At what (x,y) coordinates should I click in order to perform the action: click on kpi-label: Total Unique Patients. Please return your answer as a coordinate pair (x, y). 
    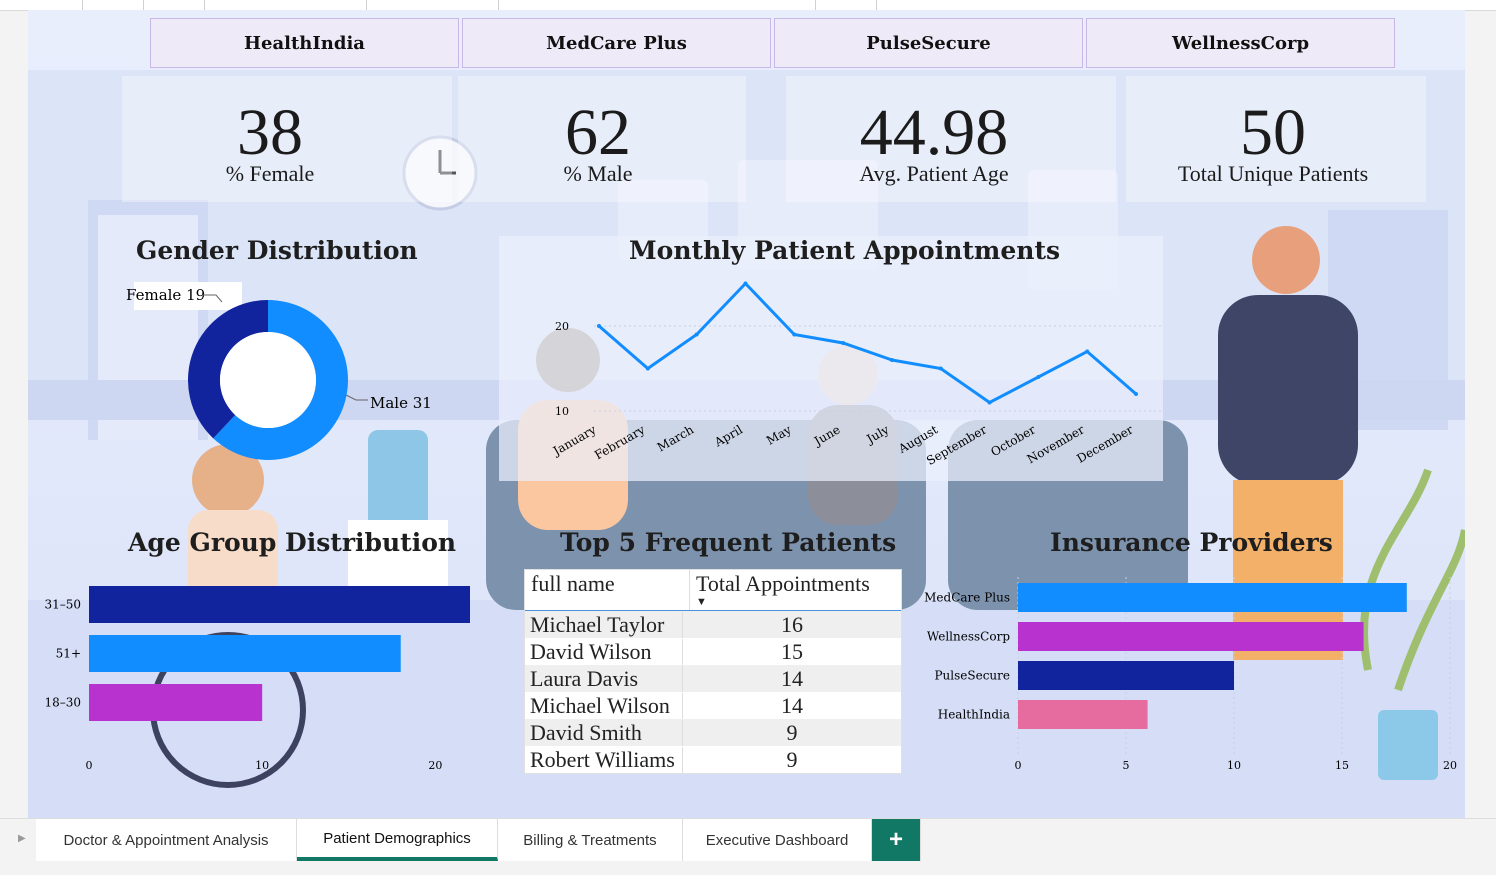
    Looking at the image, I should click on (1273, 173).